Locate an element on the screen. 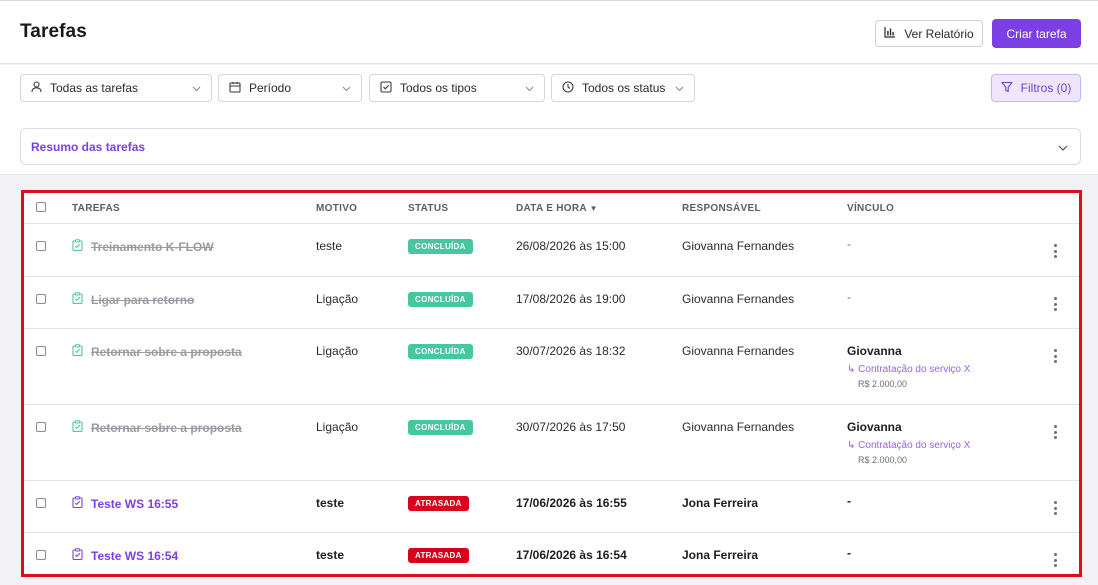  task-datetime: 17/08/2026 às 19:00 is located at coordinates (571, 299).